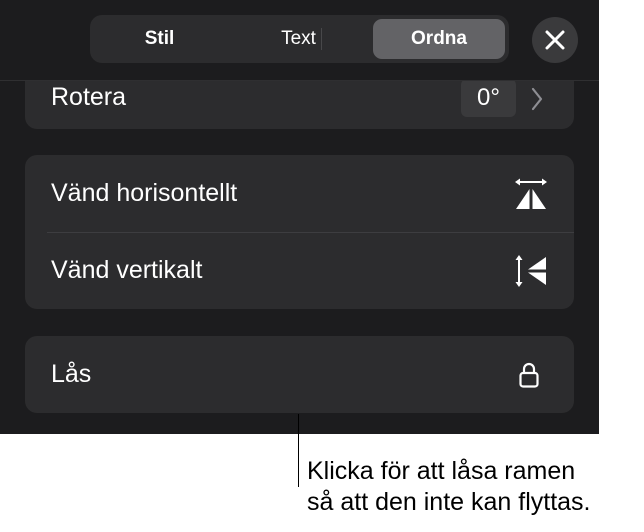 The image size is (644, 532). What do you see at coordinates (537, 101) in the screenshot?
I see `chevron-right-icon` at bounding box center [537, 101].